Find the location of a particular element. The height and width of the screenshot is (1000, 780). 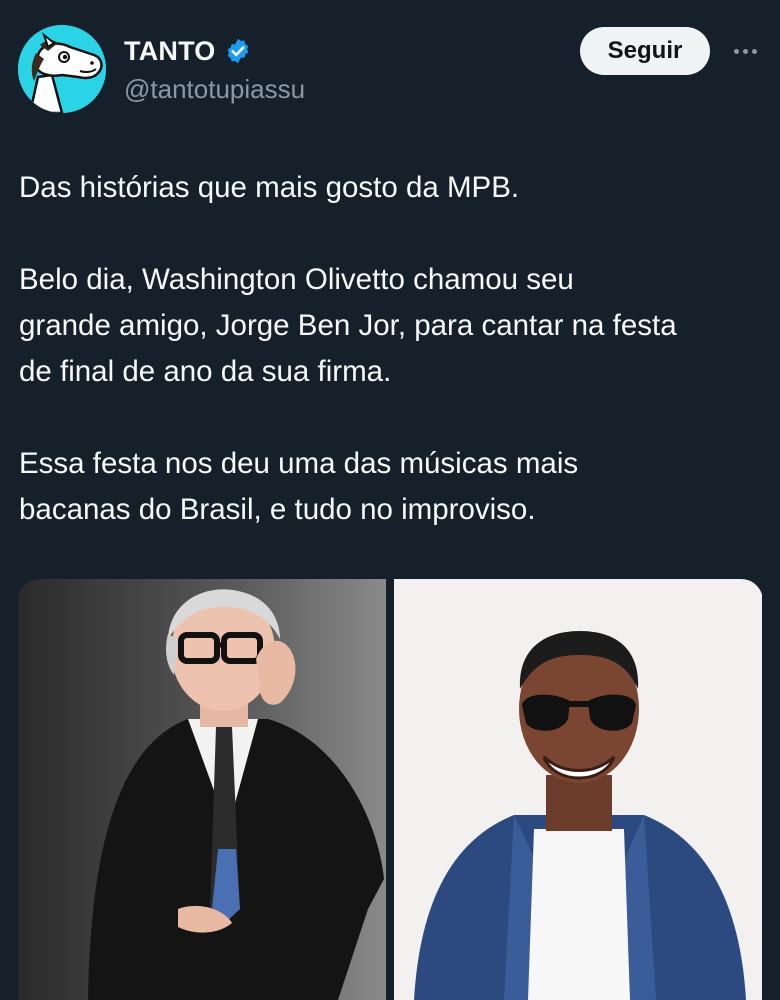

tweet-line: bacanas do Brasil, e tudo no improviso. is located at coordinates (277, 509).